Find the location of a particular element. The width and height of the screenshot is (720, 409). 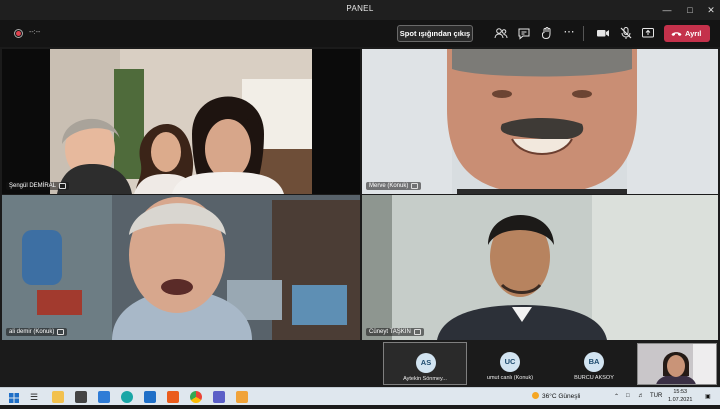

camera-icon is located at coordinates (603, 33).